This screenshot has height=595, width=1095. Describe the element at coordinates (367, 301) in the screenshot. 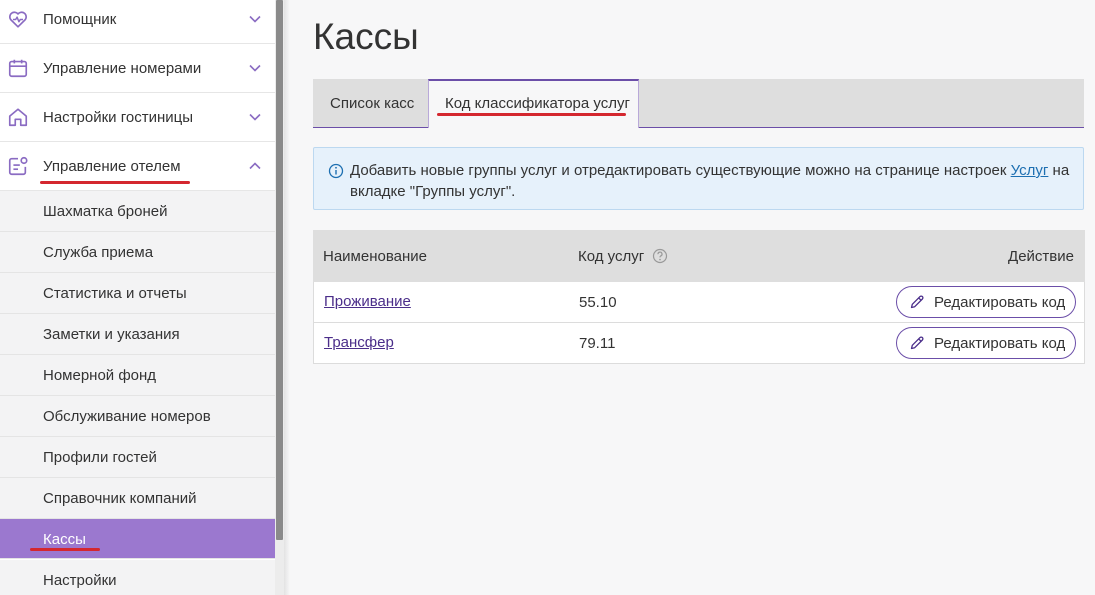

I see `service-name-link: Проживание` at that location.